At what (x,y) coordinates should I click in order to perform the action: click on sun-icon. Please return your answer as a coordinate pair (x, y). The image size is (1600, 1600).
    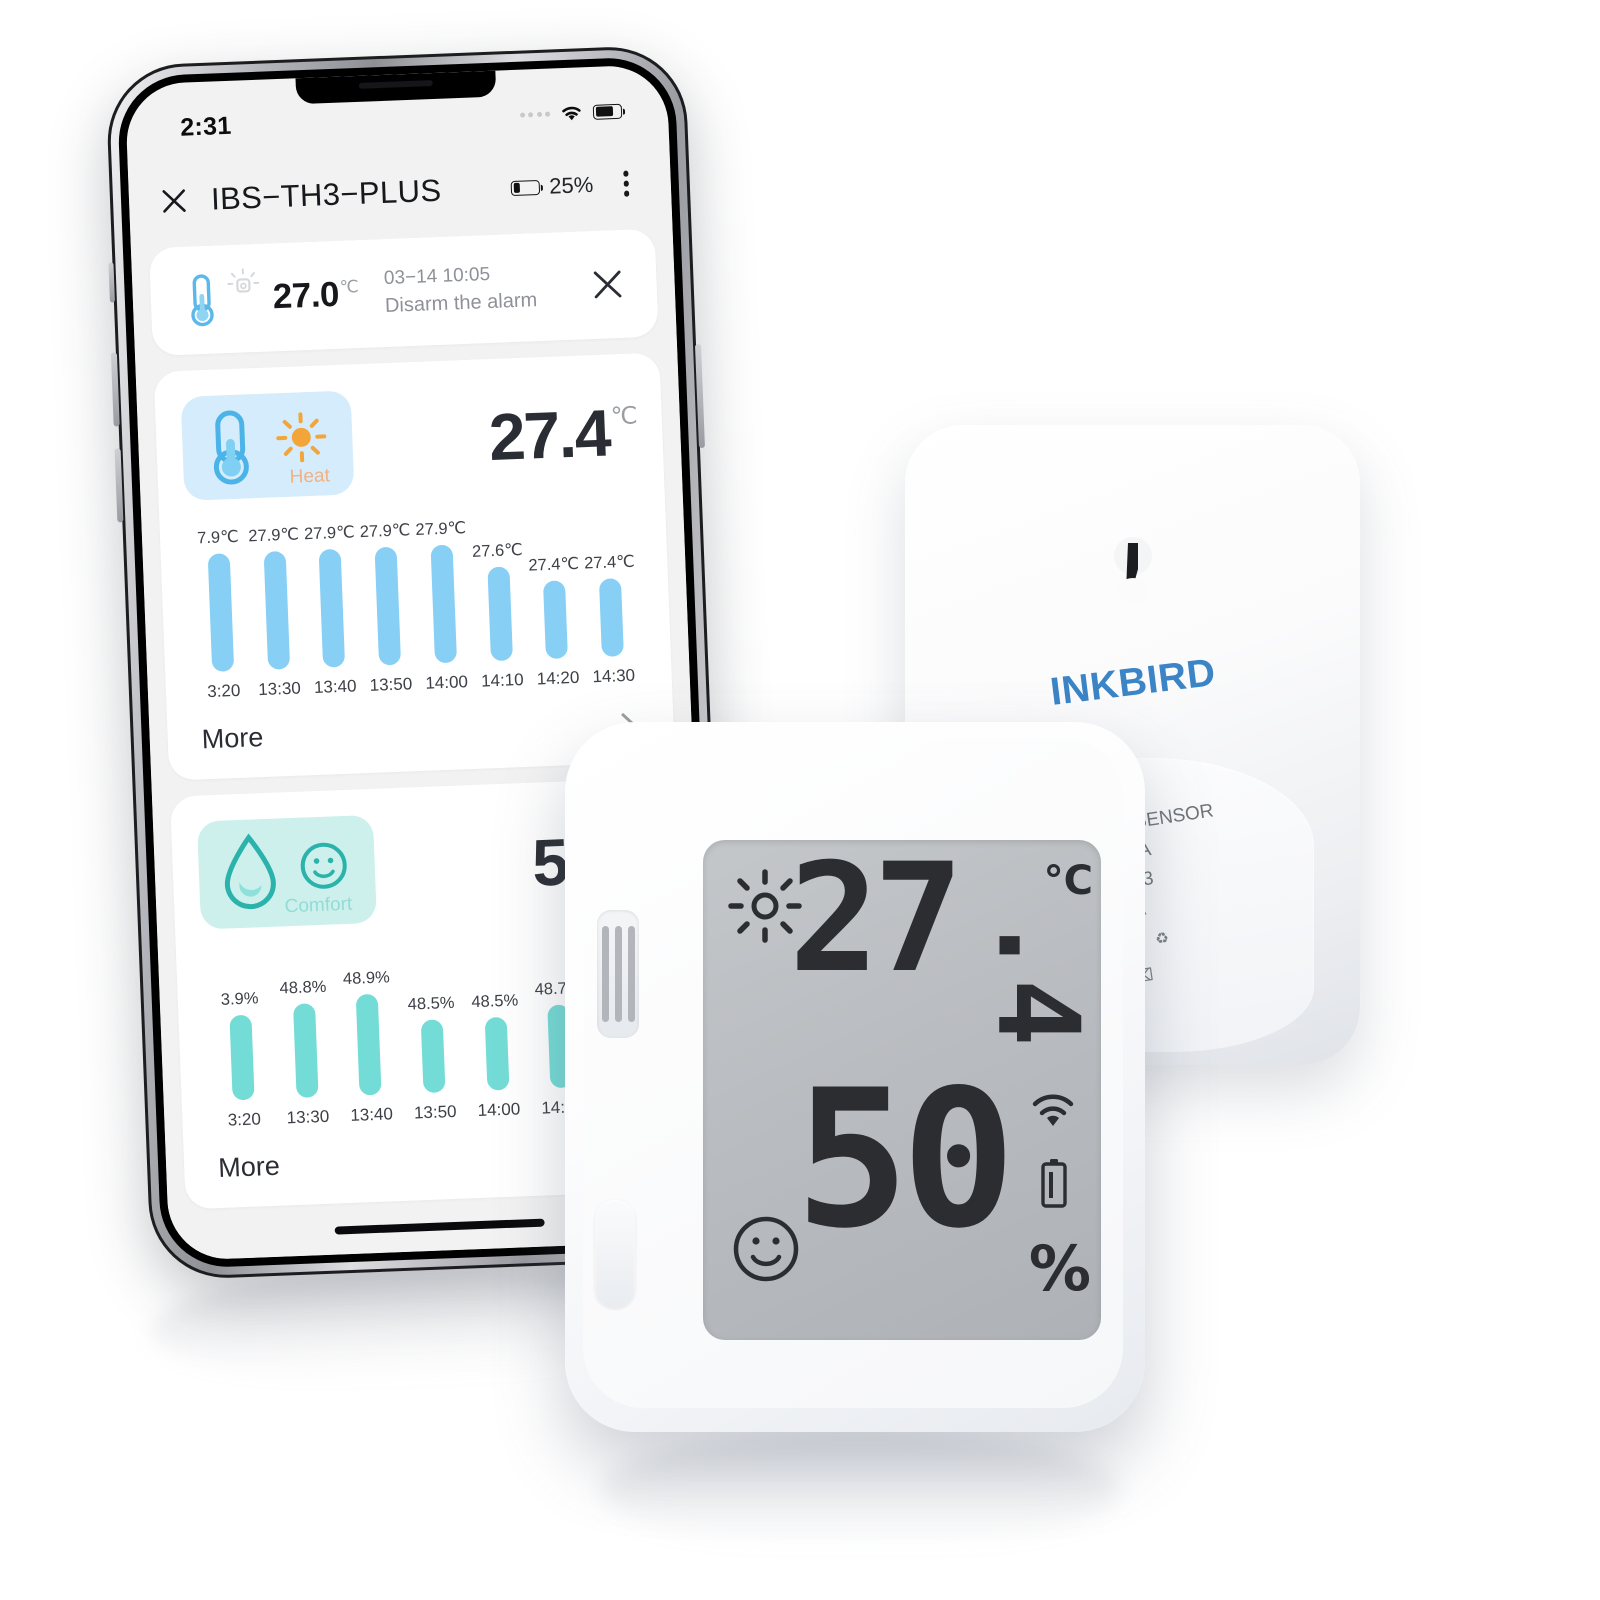
    Looking at the image, I should click on (301, 437).